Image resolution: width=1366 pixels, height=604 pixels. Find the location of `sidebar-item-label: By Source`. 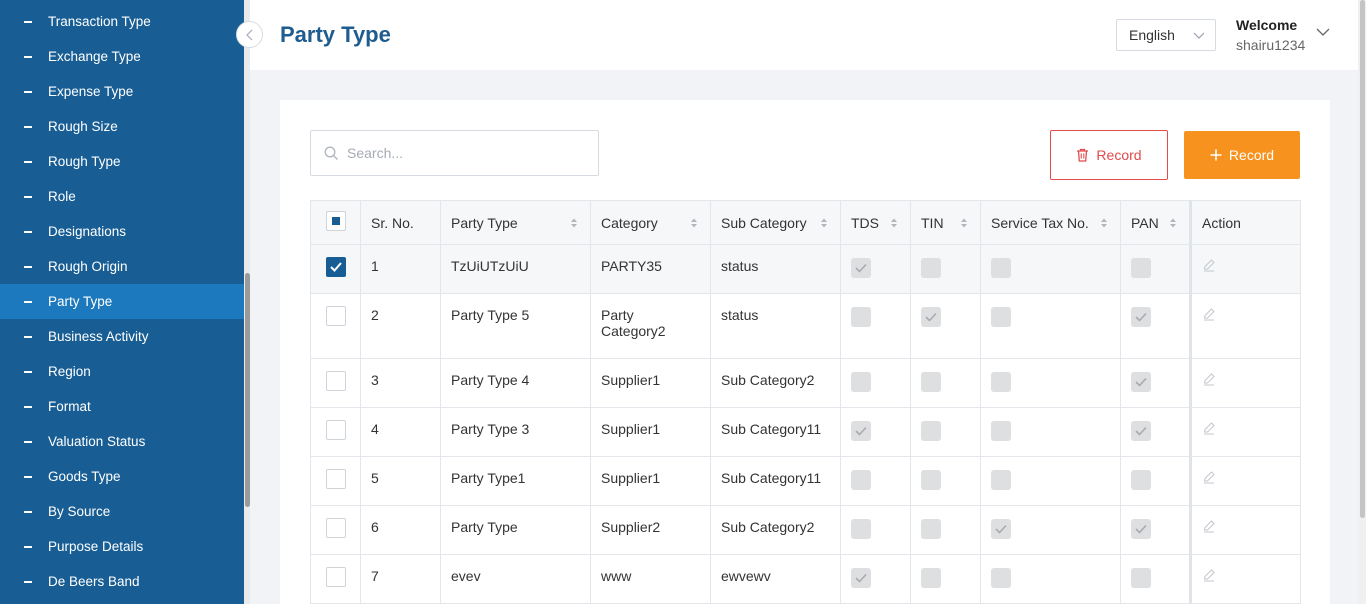

sidebar-item-label: By Source is located at coordinates (79, 511).